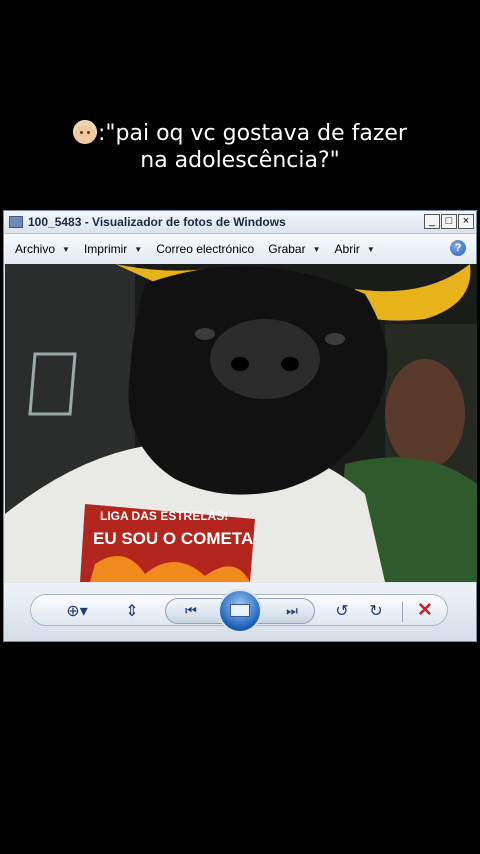 Image resolution: width=480 pixels, height=854 pixels. I want to click on slideshow-icon, so click(240, 610).